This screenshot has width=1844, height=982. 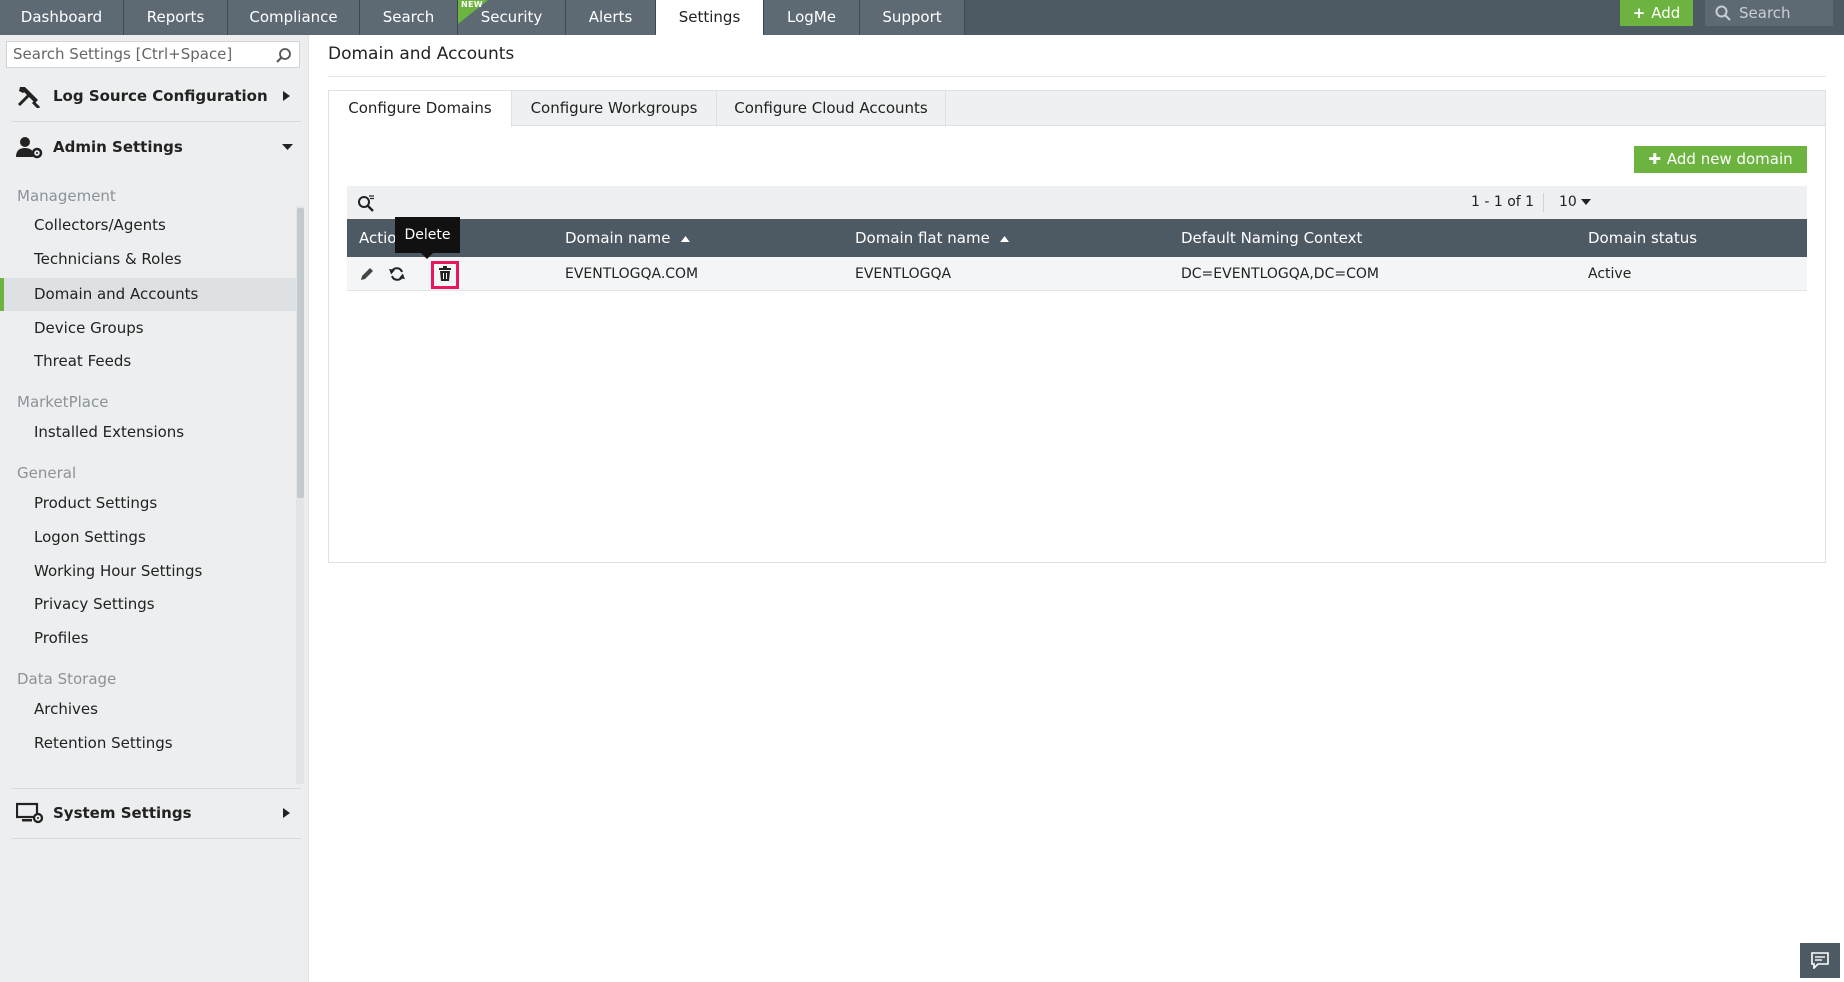 I want to click on column-header-domain-name: Domain name, so click(x=627, y=238).